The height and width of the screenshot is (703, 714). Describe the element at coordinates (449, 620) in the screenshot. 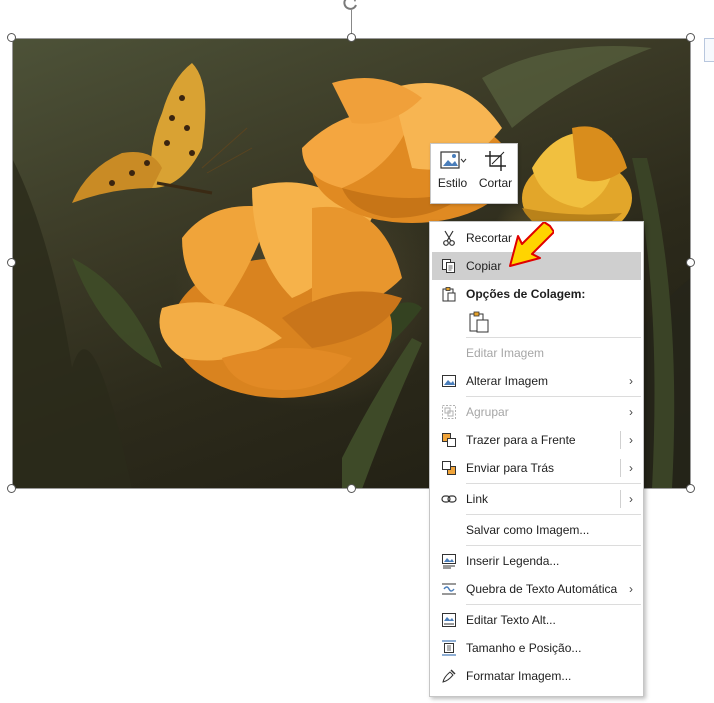

I see `alt-text-icon` at that location.